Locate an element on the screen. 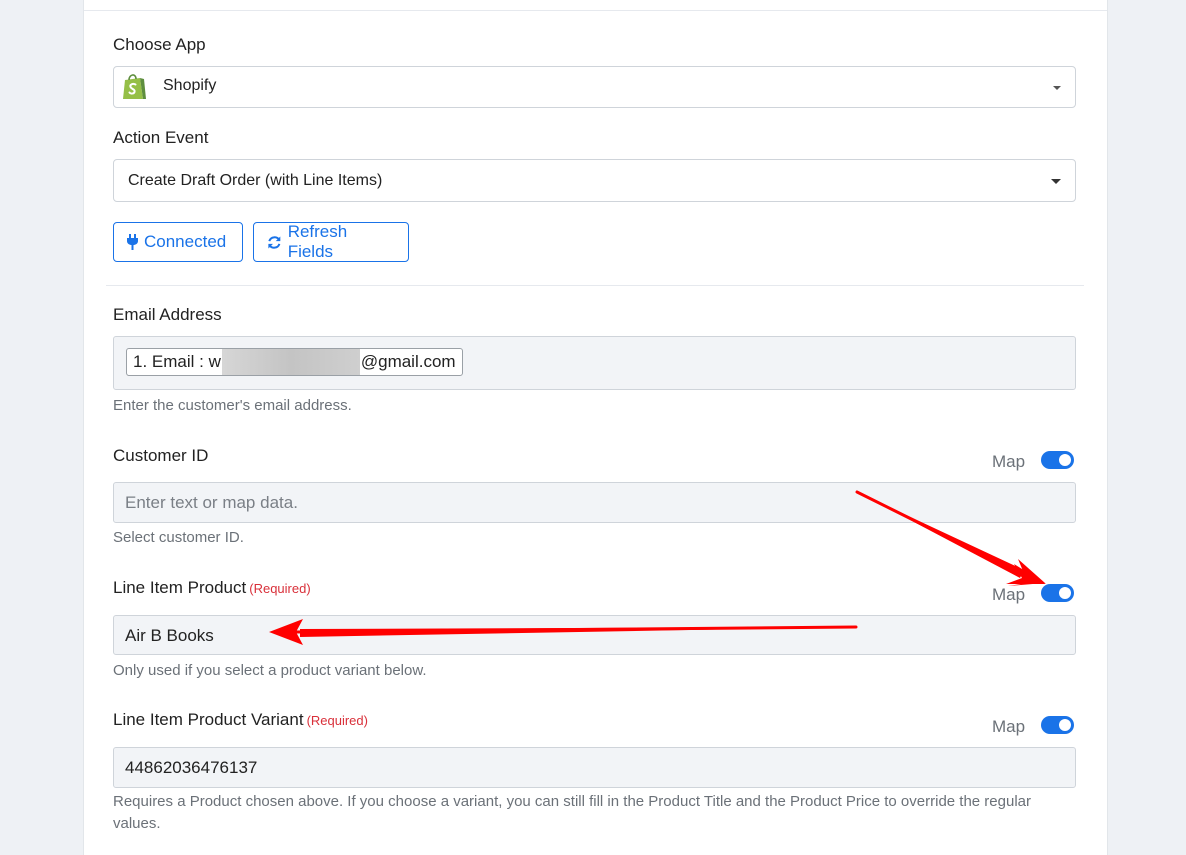  email-address-field: 1. Email : w @gmail.com is located at coordinates (594, 363).